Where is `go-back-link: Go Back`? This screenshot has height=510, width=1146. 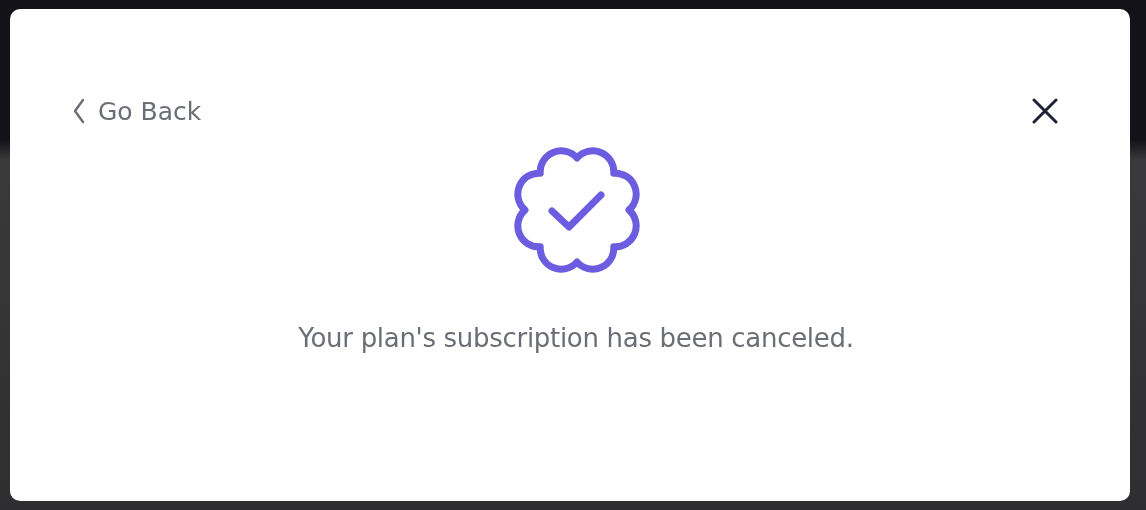 go-back-link: Go Back is located at coordinates (137, 111).